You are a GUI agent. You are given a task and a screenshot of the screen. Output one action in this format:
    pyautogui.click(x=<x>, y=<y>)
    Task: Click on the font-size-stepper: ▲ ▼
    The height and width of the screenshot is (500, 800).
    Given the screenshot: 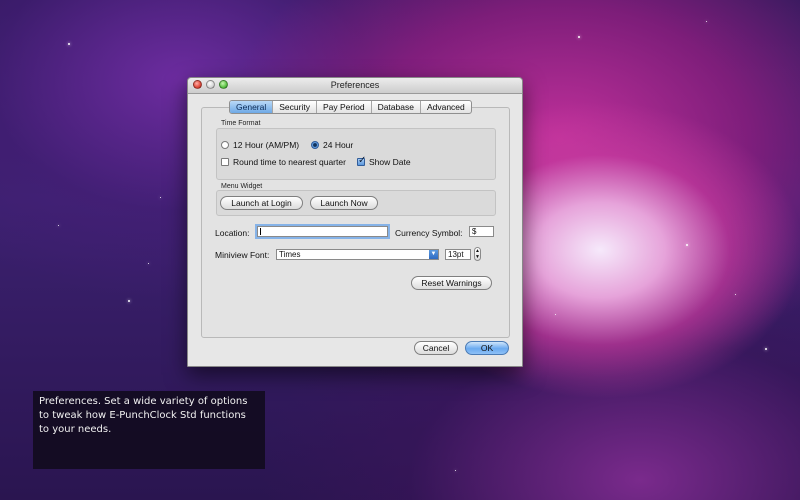 What is the action you would take?
    pyautogui.click(x=477, y=254)
    